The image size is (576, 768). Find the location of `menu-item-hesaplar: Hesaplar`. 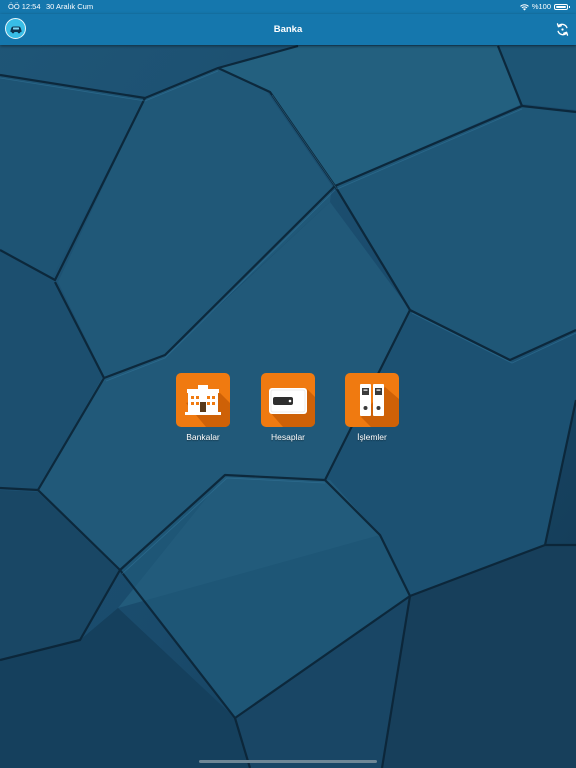

menu-item-hesaplar: Hesaplar is located at coordinates (288, 407).